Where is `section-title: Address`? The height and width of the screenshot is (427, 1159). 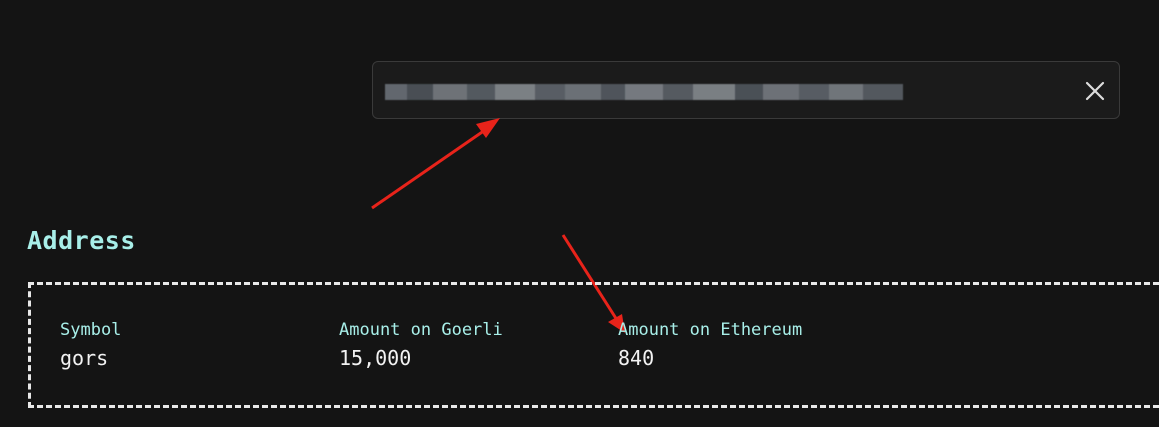
section-title: Address is located at coordinates (81, 240).